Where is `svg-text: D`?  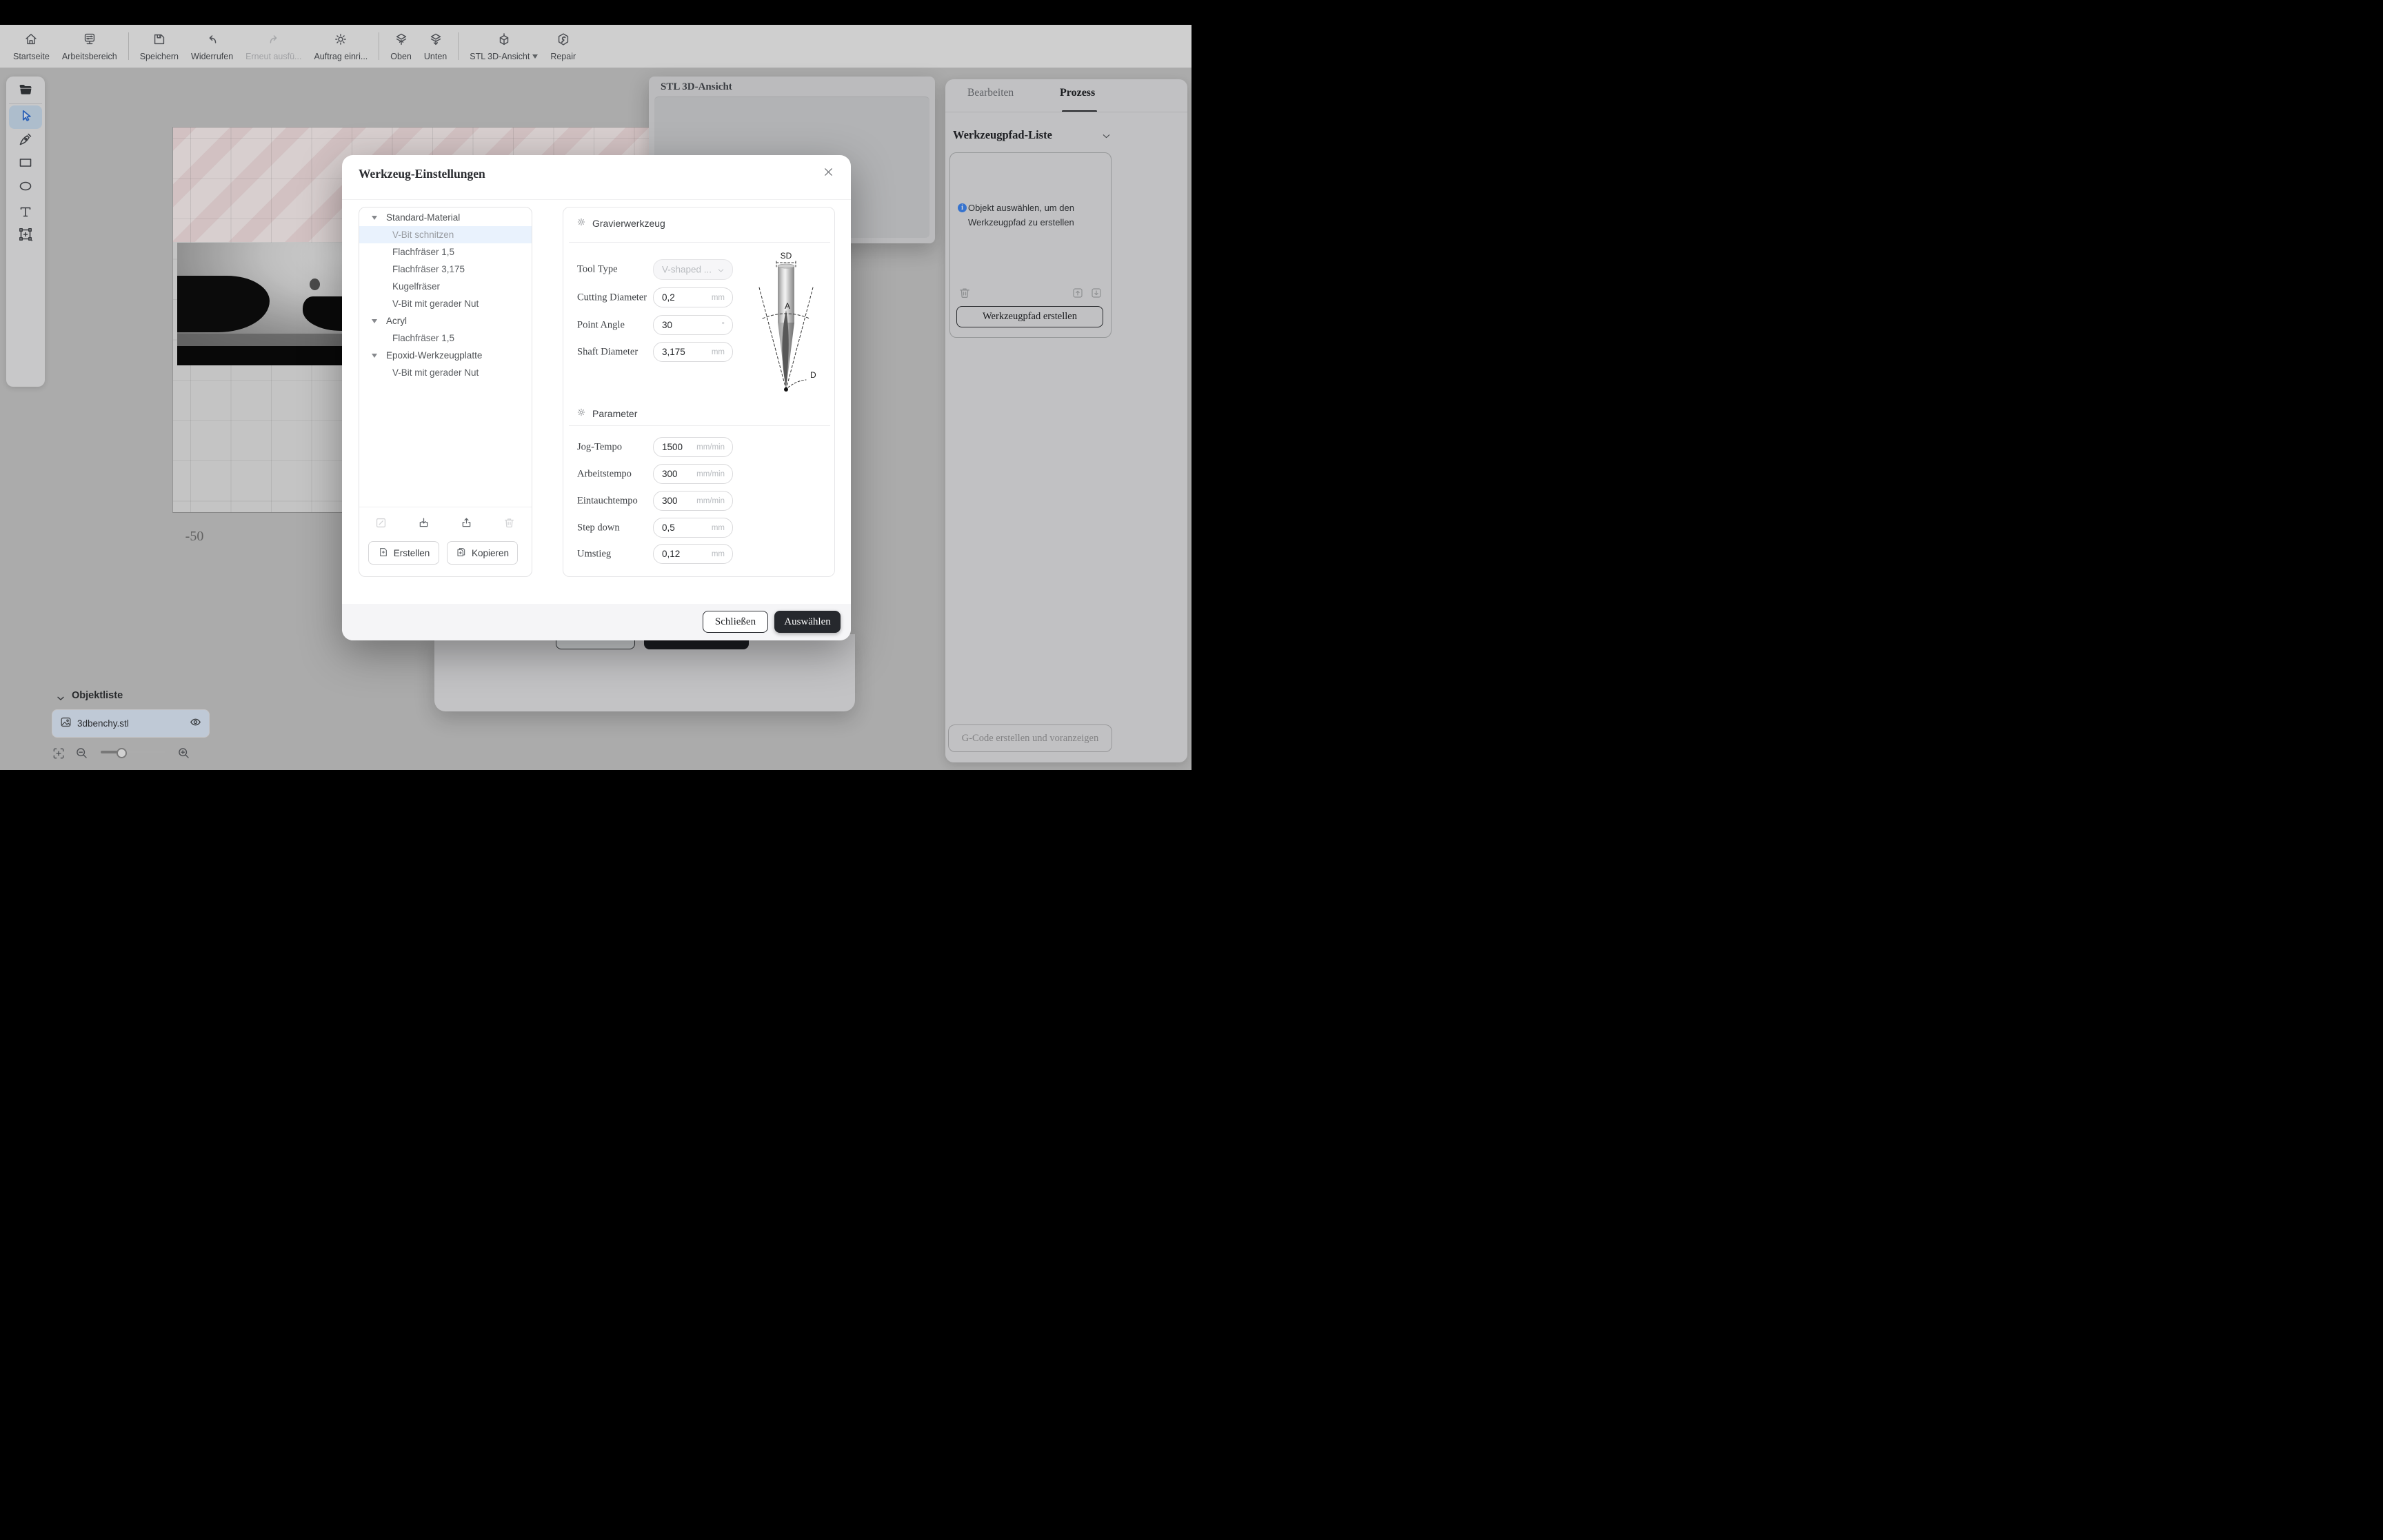 svg-text: D is located at coordinates (813, 375).